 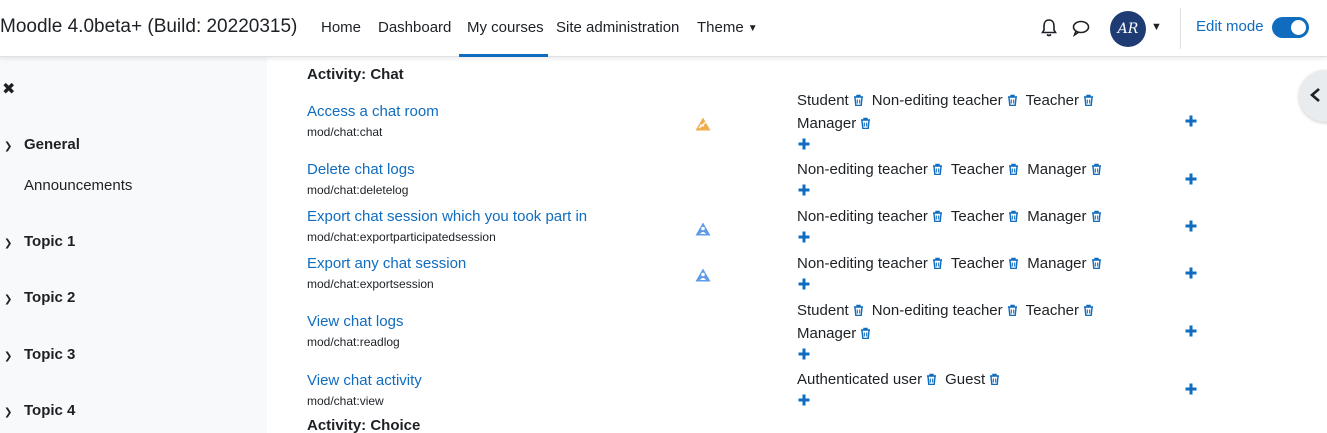 I want to click on role-chip: Authenticated user, so click(x=867, y=379).